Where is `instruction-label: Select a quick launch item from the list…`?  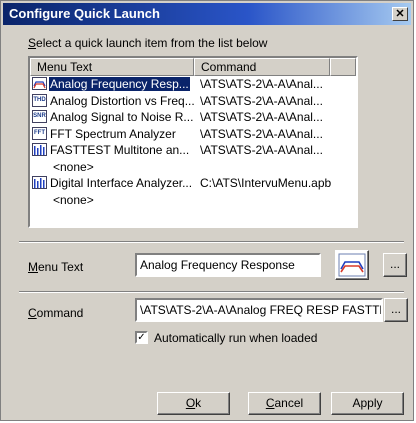
instruction-label: Select a quick launch item from the list… is located at coordinates (148, 43).